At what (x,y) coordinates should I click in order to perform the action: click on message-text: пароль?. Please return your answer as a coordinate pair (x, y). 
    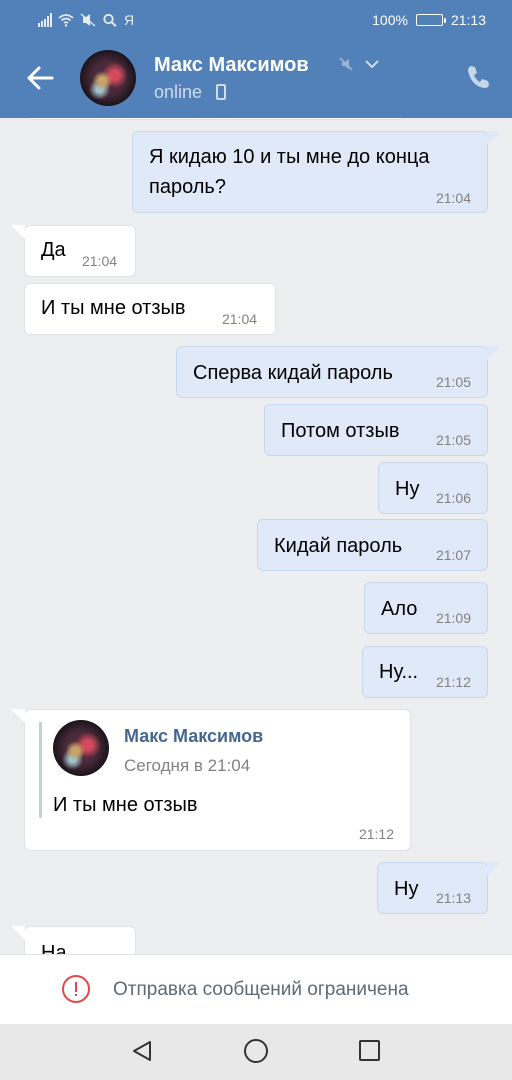
    Looking at the image, I should click on (187, 187).